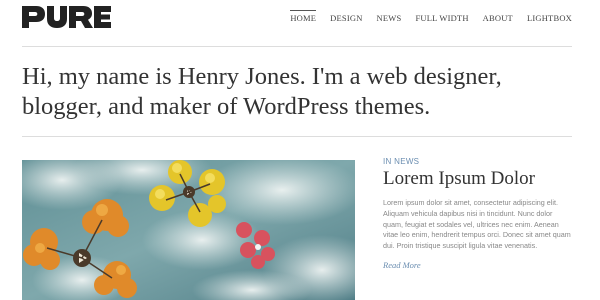  What do you see at coordinates (478, 161) in the screenshot?
I see `post-category: IN NEWS` at bounding box center [478, 161].